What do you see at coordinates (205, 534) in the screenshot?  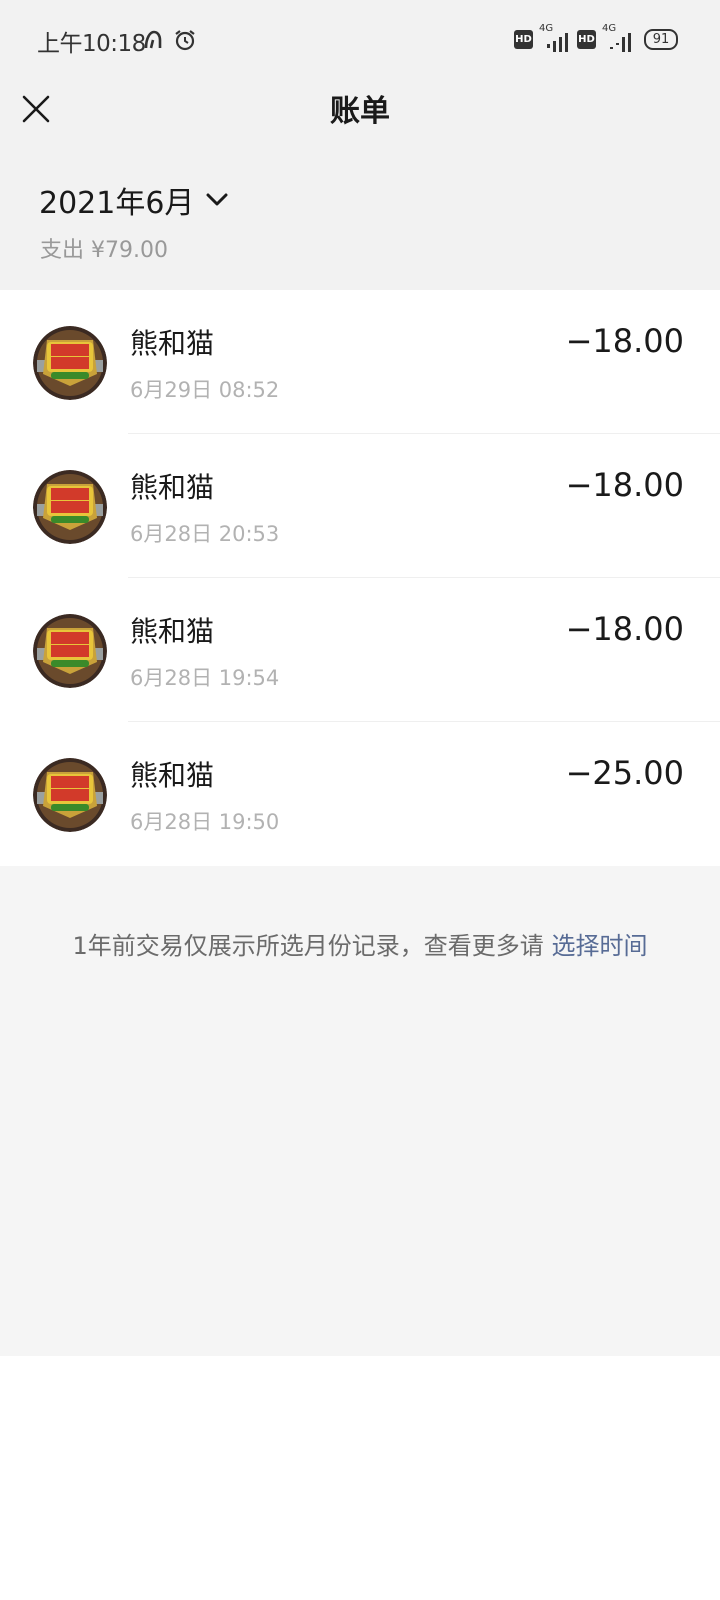 I see `transaction-time: 6月28日 20:53` at bounding box center [205, 534].